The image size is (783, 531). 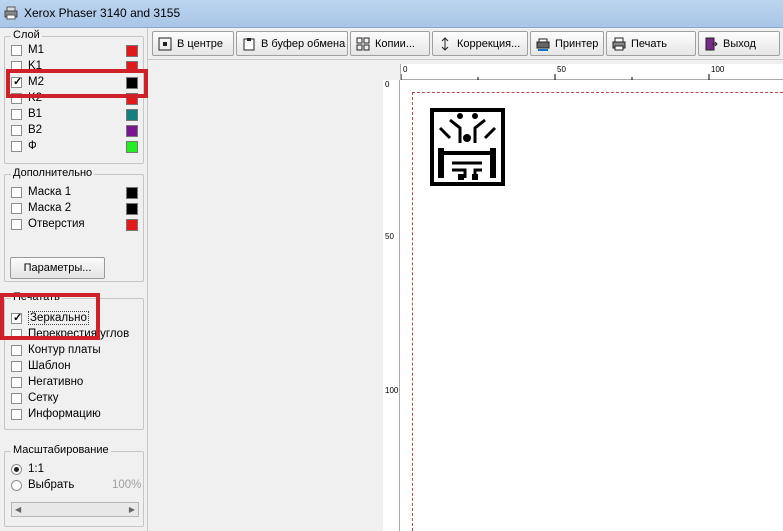 I want to click on layer-b2-label: B2, so click(x=35, y=130).